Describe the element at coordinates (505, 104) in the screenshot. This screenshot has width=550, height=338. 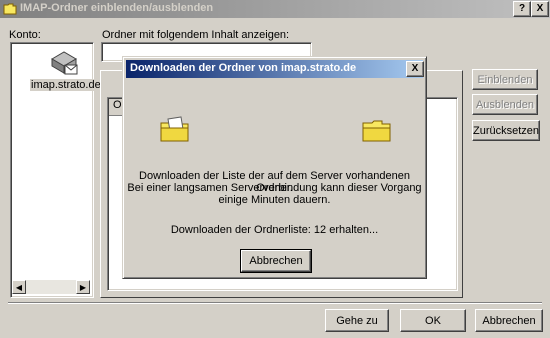
I see `hide-button: Ausblenden` at that location.